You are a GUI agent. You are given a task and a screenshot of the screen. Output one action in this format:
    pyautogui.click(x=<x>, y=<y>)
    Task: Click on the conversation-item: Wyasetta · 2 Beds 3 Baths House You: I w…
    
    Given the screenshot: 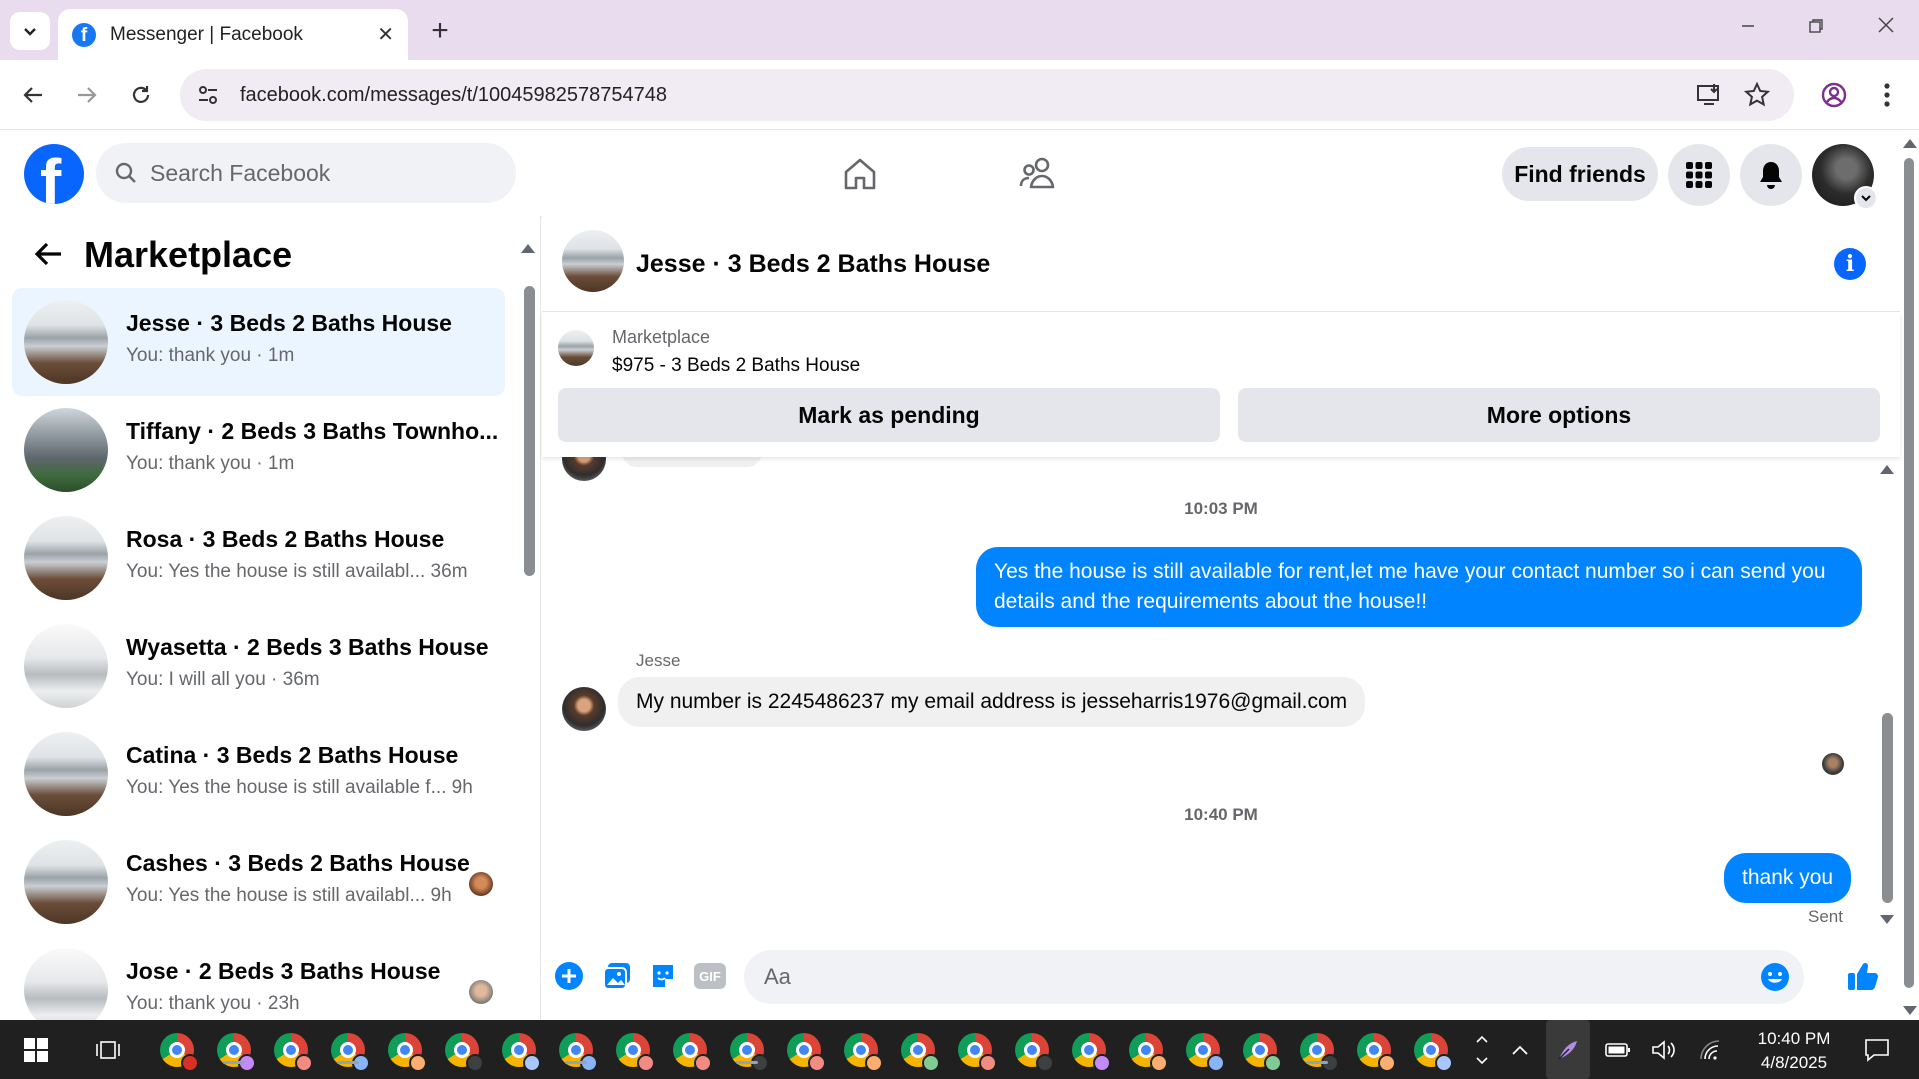 What is the action you would take?
    pyautogui.click(x=258, y=666)
    